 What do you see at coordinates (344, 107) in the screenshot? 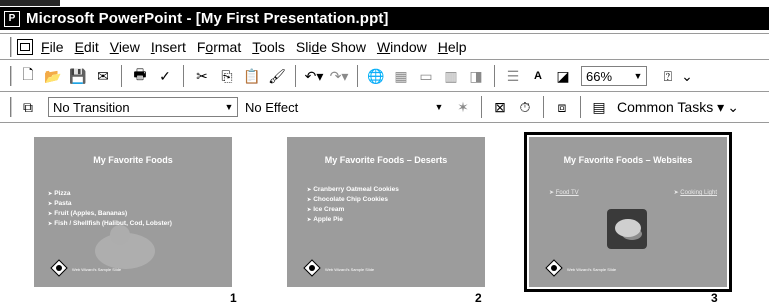
I see `effect-select: No Effect ▼` at bounding box center [344, 107].